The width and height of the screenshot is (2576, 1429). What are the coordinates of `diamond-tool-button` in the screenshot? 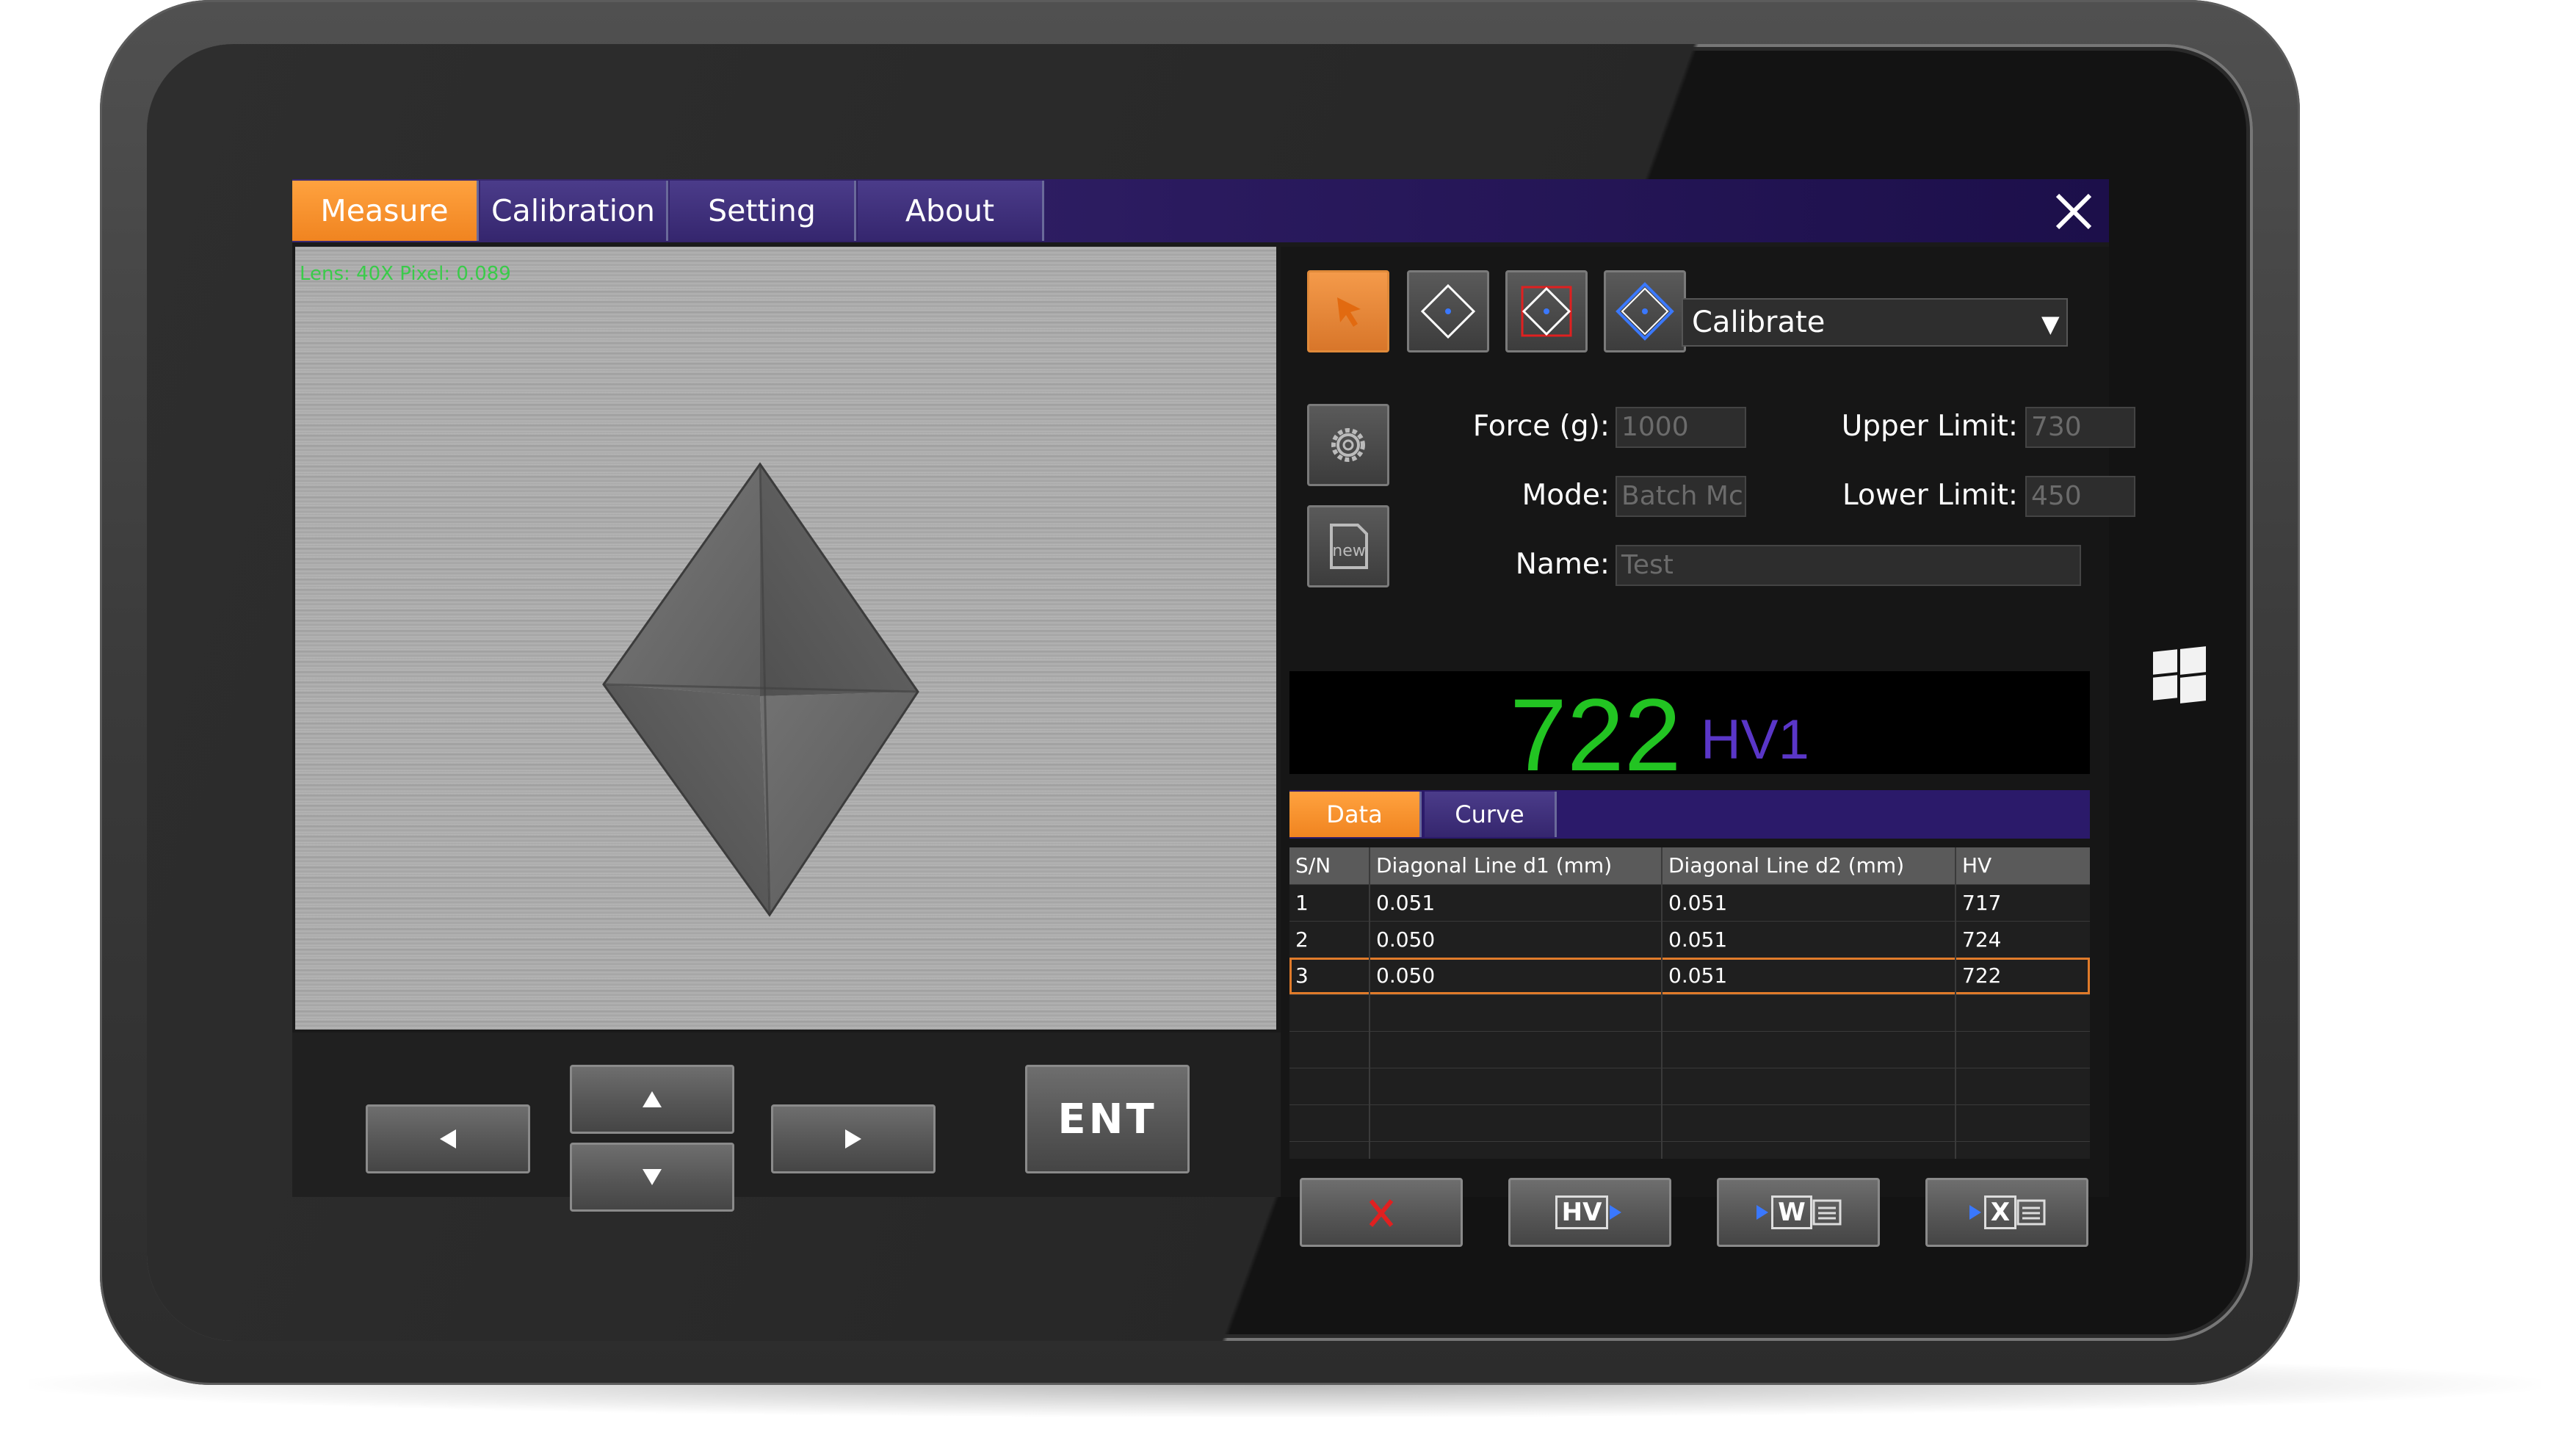 It's located at (1448, 311).